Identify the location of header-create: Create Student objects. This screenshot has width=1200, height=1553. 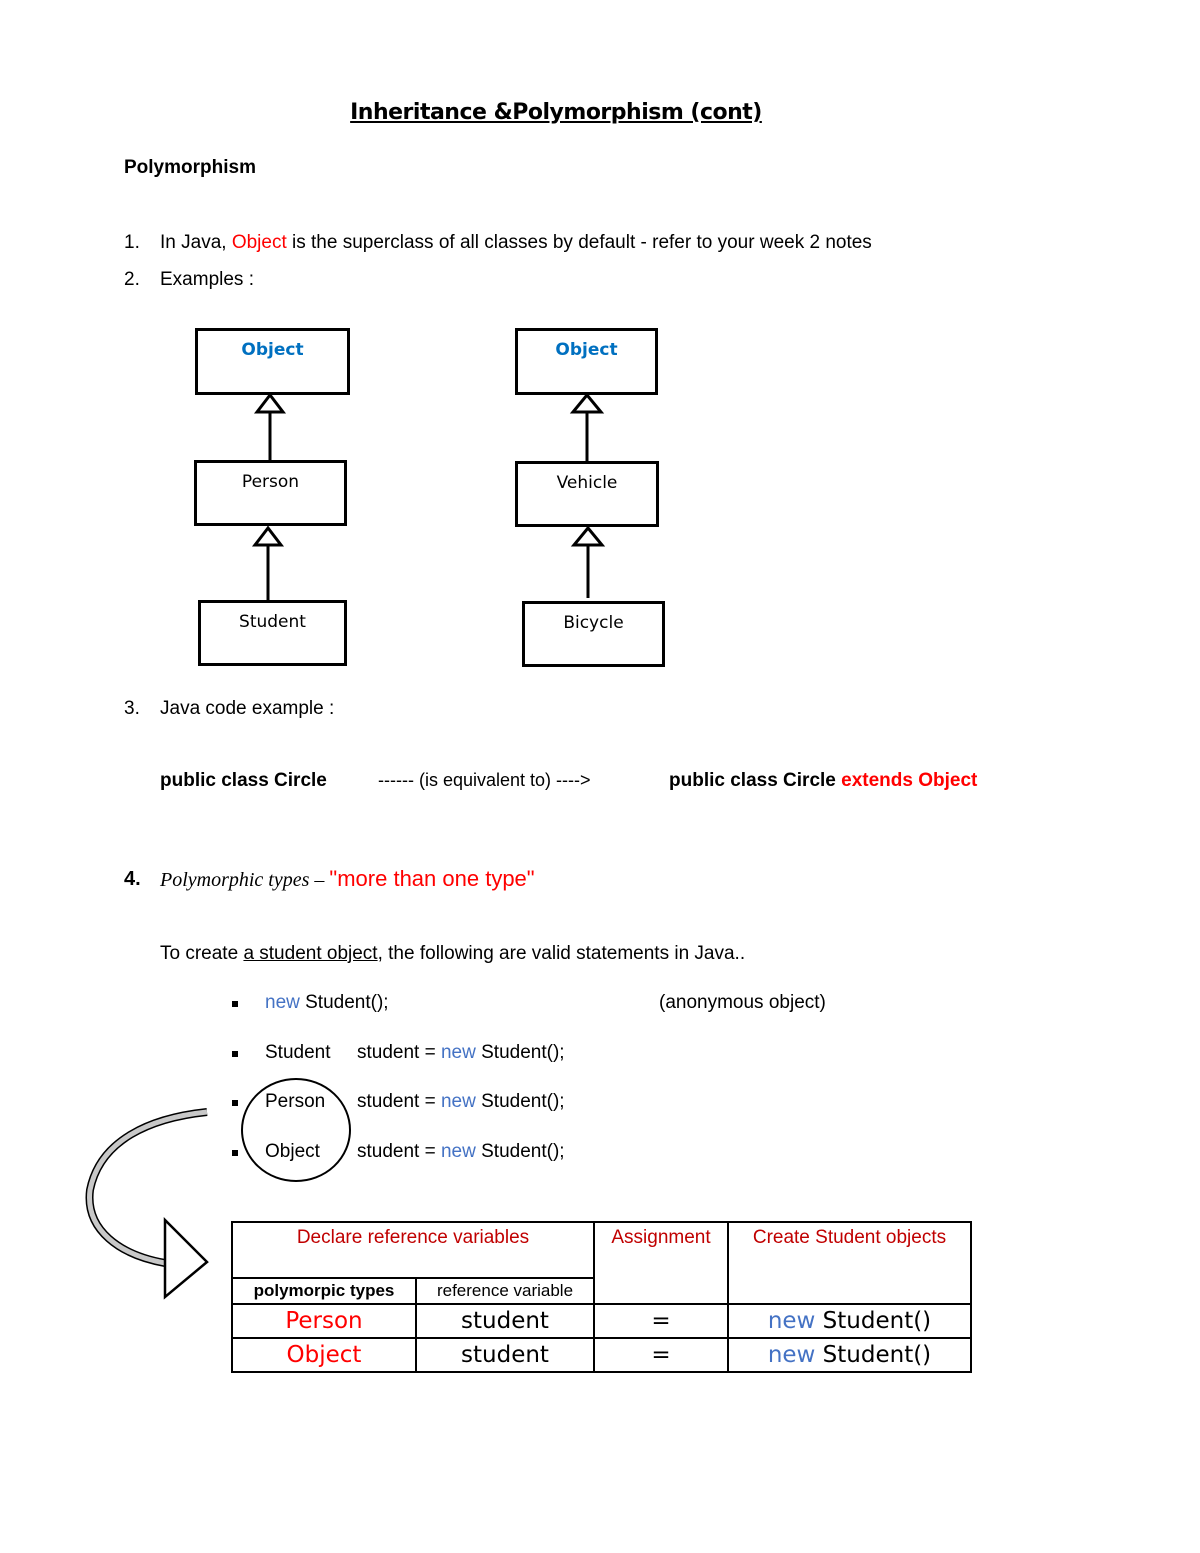
(849, 1263).